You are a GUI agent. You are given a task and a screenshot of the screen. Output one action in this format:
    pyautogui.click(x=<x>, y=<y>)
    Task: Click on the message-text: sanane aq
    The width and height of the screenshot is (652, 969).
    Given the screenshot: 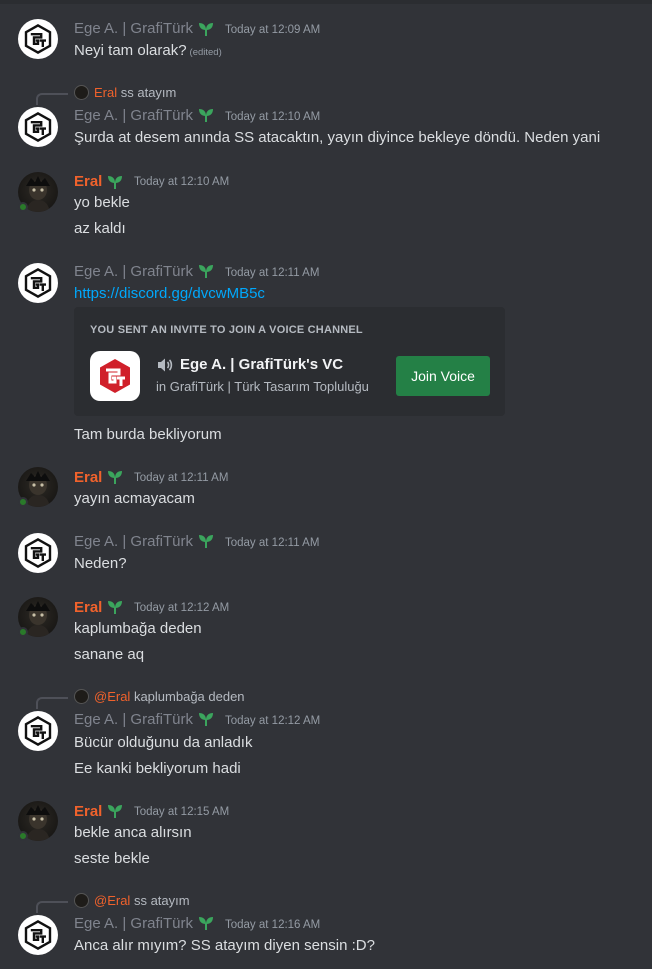 What is the action you would take?
    pyautogui.click(x=109, y=654)
    